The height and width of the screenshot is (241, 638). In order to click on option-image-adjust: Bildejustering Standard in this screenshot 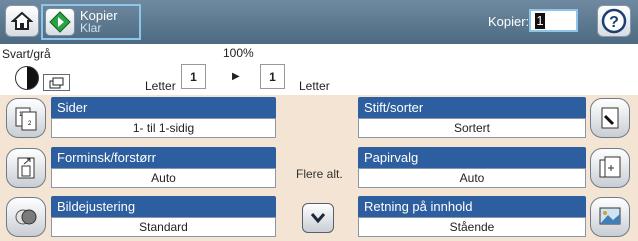, I will do `click(141, 217)`.